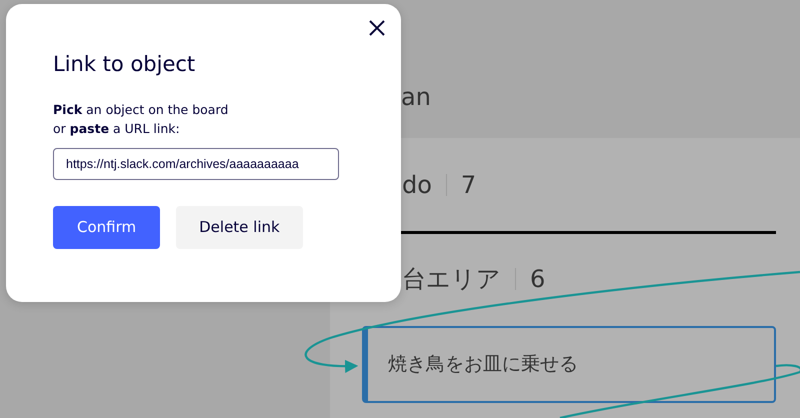  What do you see at coordinates (538, 279) in the screenshot?
I see `section-count: 6` at bounding box center [538, 279].